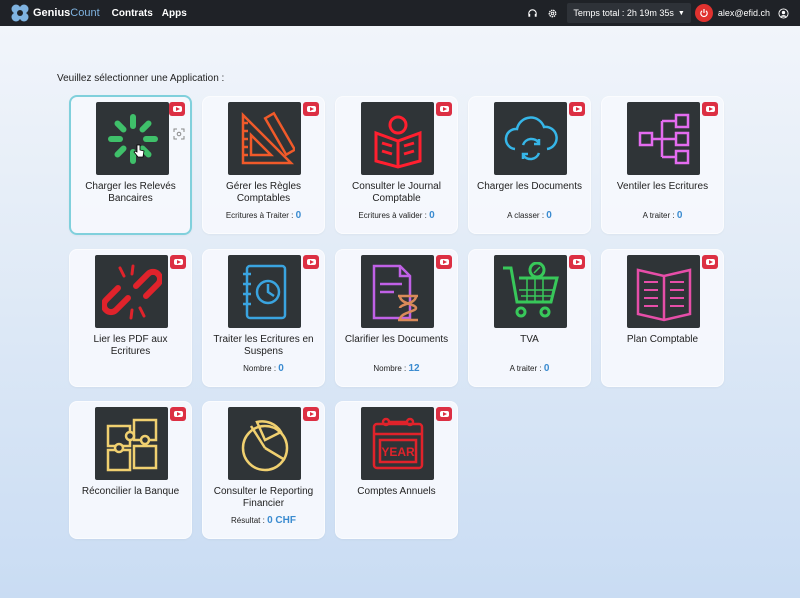 This screenshot has width=800, height=598. I want to click on app-card-reconcilier-banque: Réconcilier la Banque, so click(130, 470).